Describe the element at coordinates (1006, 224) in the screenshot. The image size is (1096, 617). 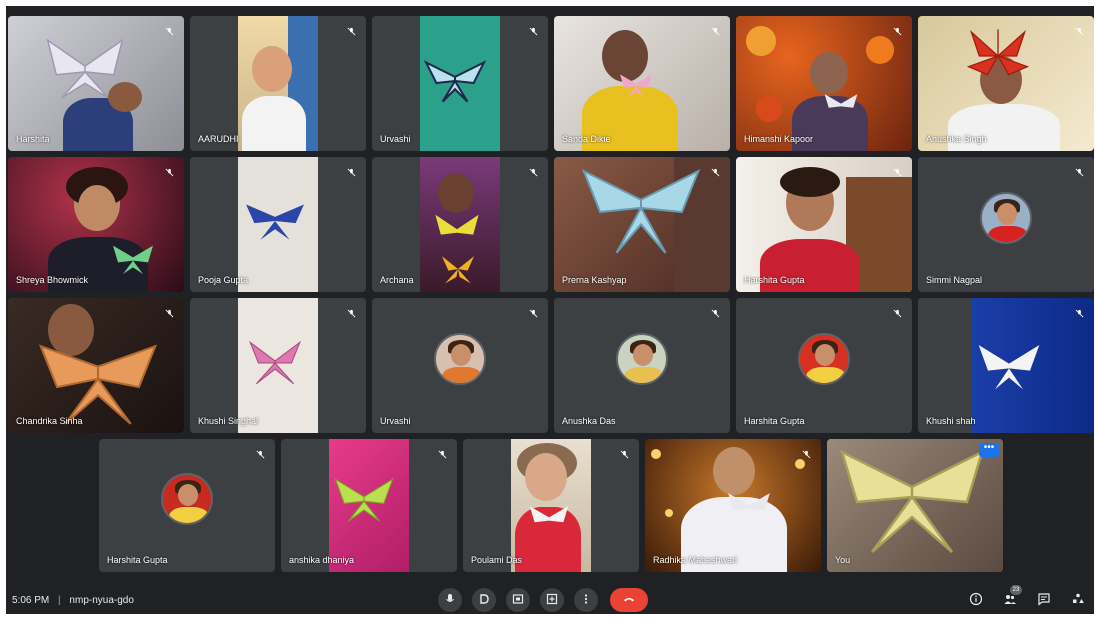
I see `participant-tile-simmi-nagpal: Simmi Nagpal` at that location.